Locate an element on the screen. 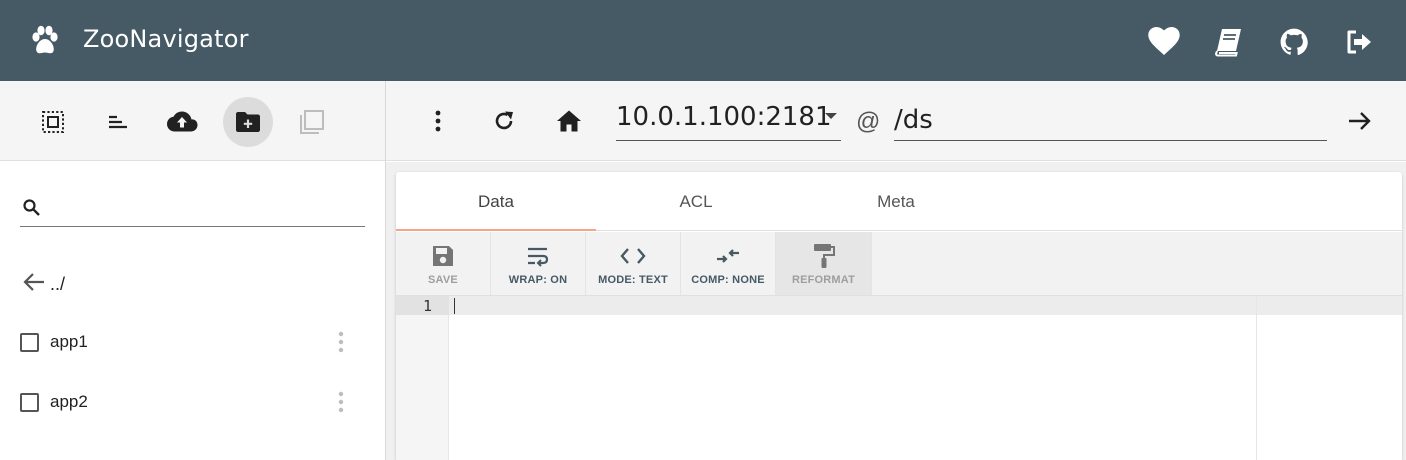  app-title: ZooNavigator is located at coordinates (166, 39).